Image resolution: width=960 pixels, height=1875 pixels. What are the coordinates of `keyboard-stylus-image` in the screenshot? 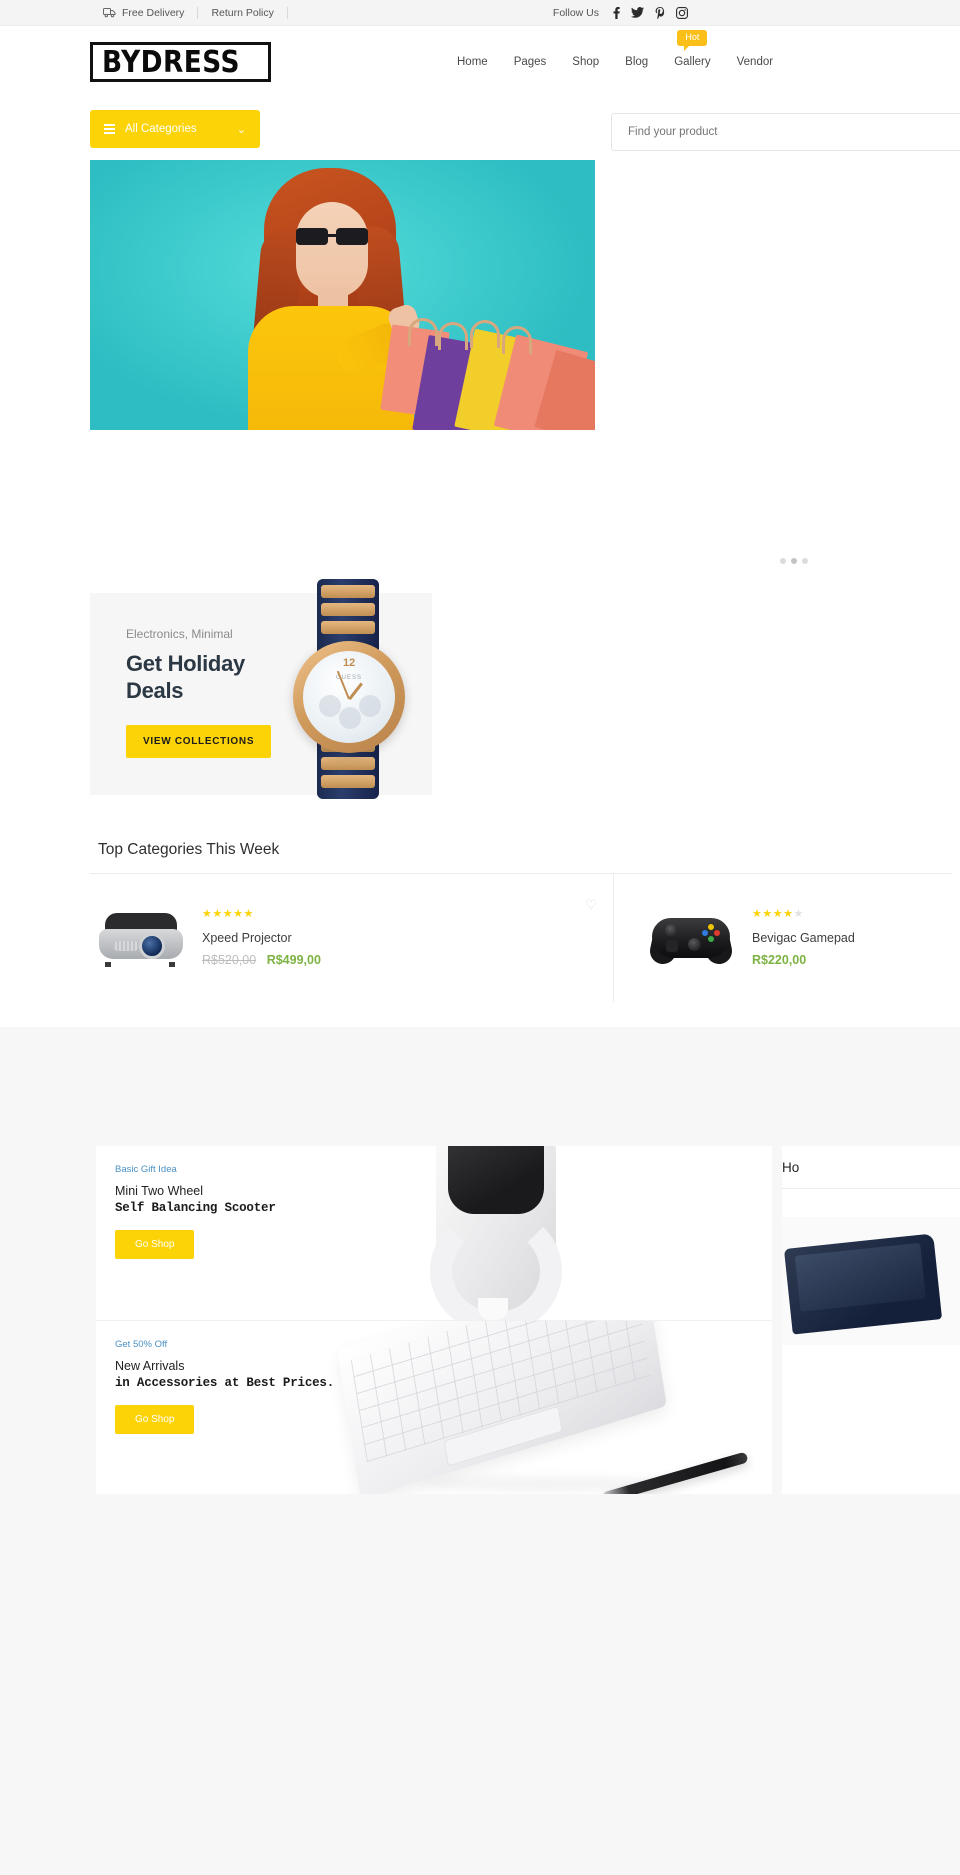 It's located at (537, 1407).